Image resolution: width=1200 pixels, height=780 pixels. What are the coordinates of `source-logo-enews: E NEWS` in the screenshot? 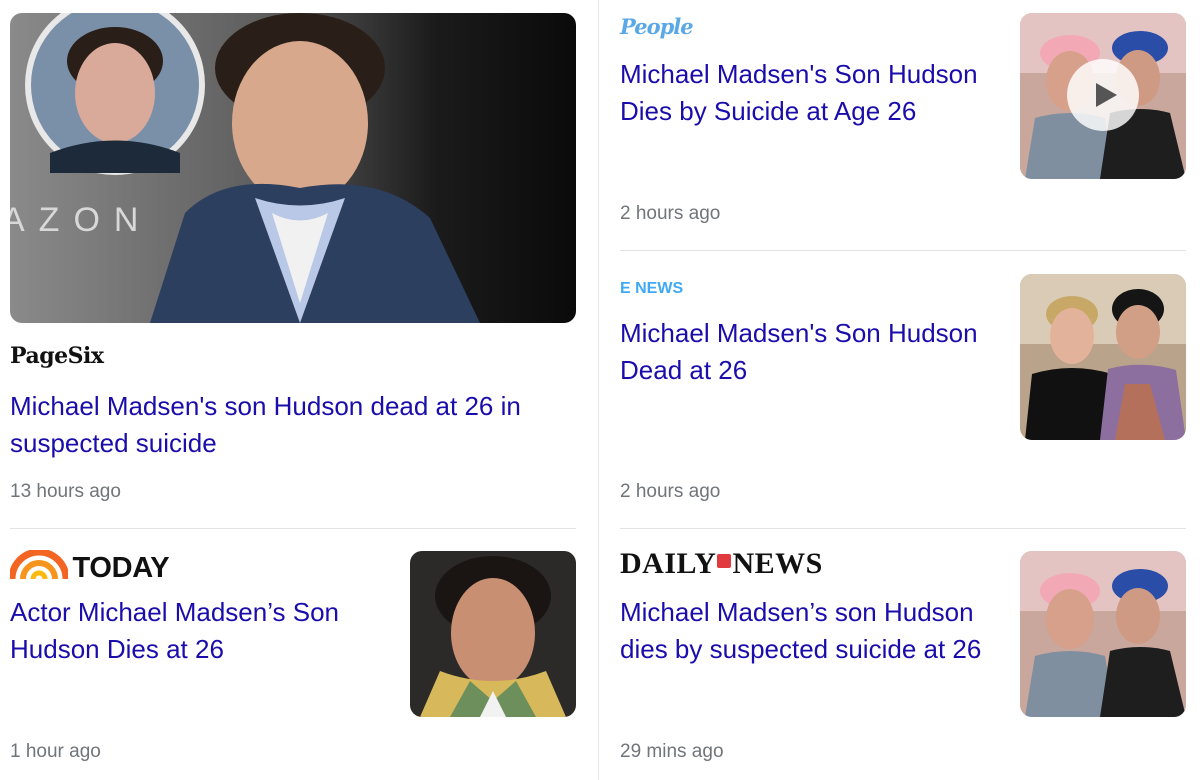 It's located at (652, 288).